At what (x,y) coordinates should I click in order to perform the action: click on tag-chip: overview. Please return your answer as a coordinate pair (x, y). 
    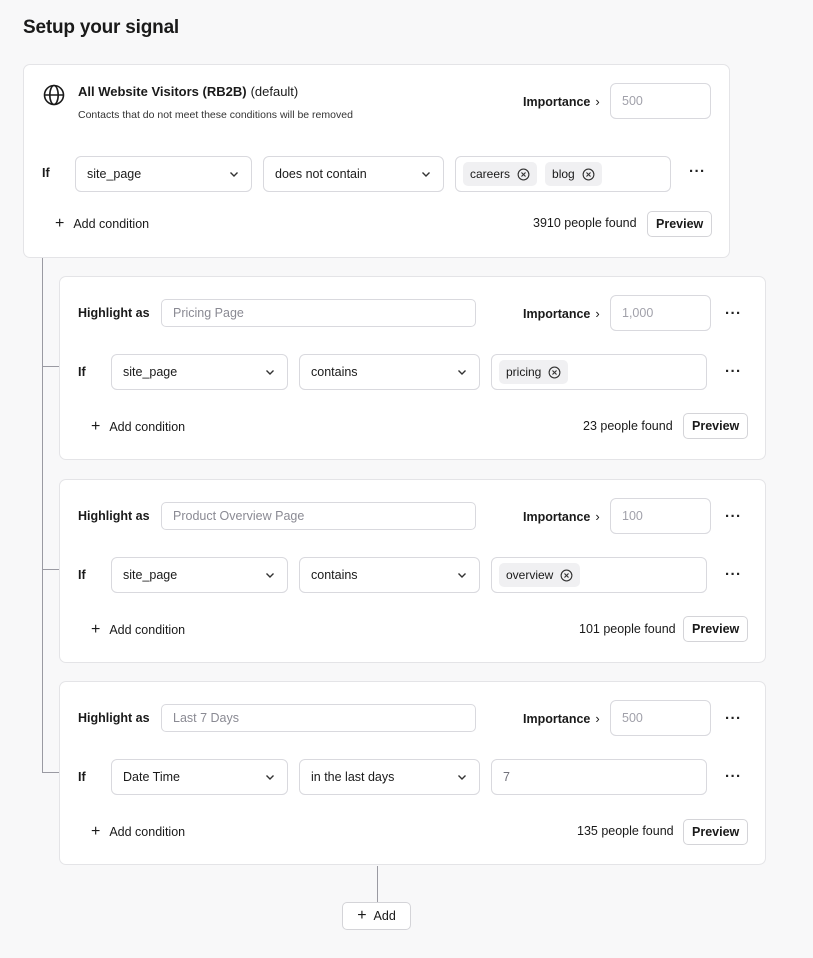
    Looking at the image, I should click on (540, 575).